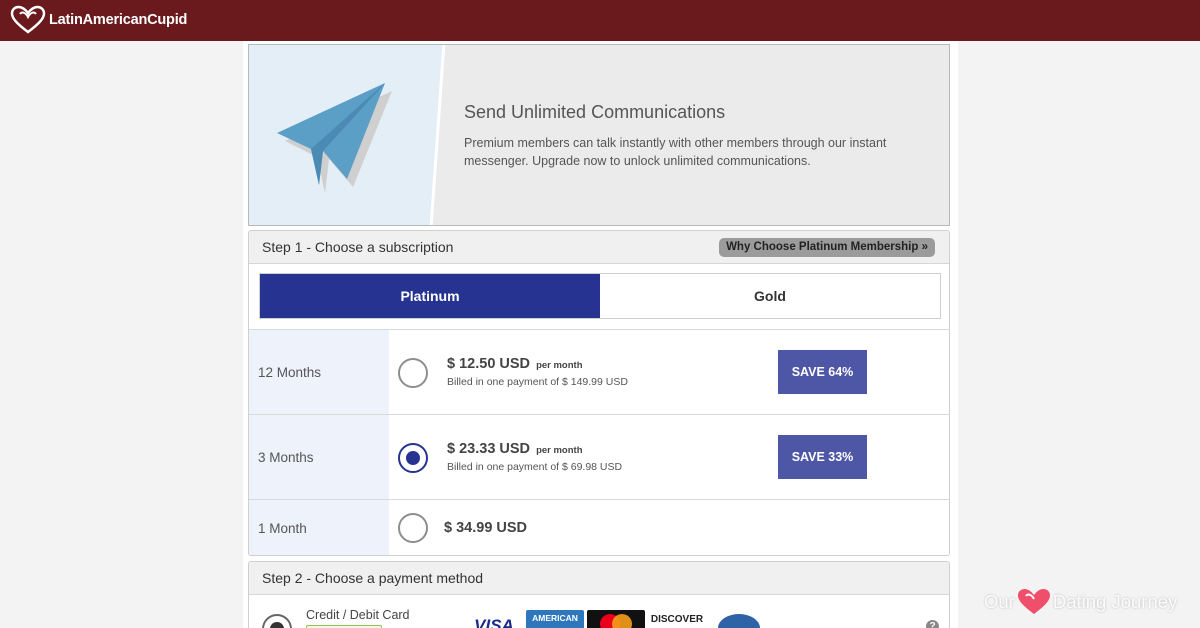  I want to click on discover-logo: DISCOVER, so click(677, 619).